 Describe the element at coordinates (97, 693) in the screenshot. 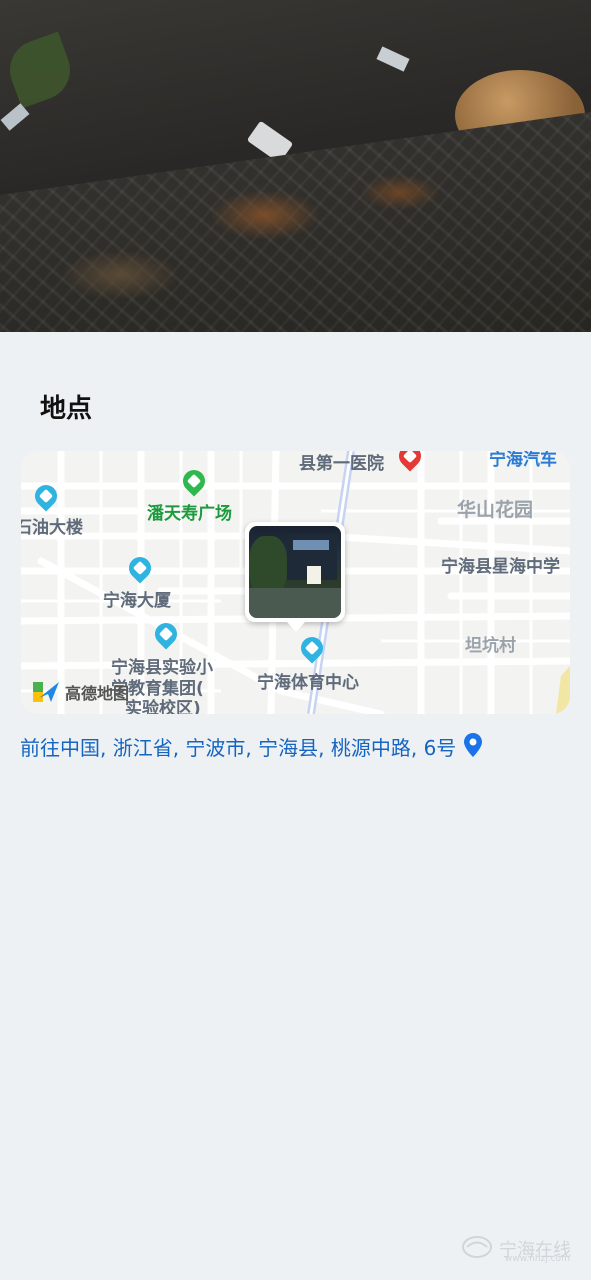

I see `map-provider-name: 高德地图` at that location.